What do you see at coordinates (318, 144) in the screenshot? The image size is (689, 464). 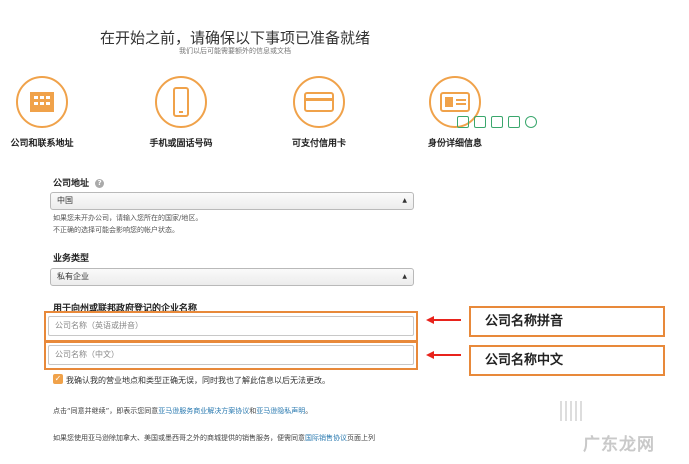 I see `step-label: 可支付信用卡` at bounding box center [318, 144].